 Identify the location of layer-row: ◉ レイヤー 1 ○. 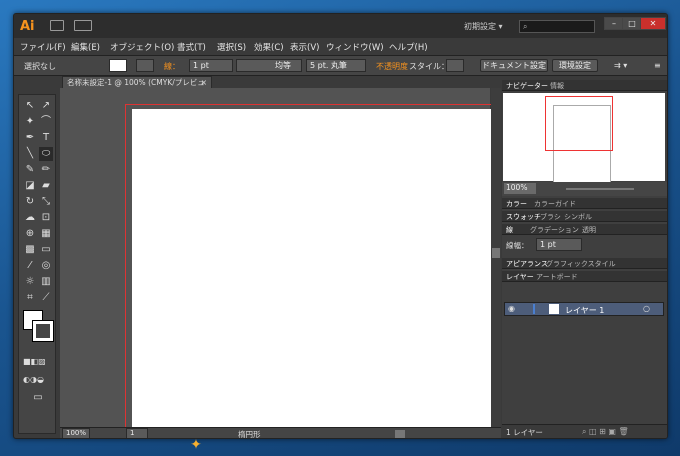
(584, 309).